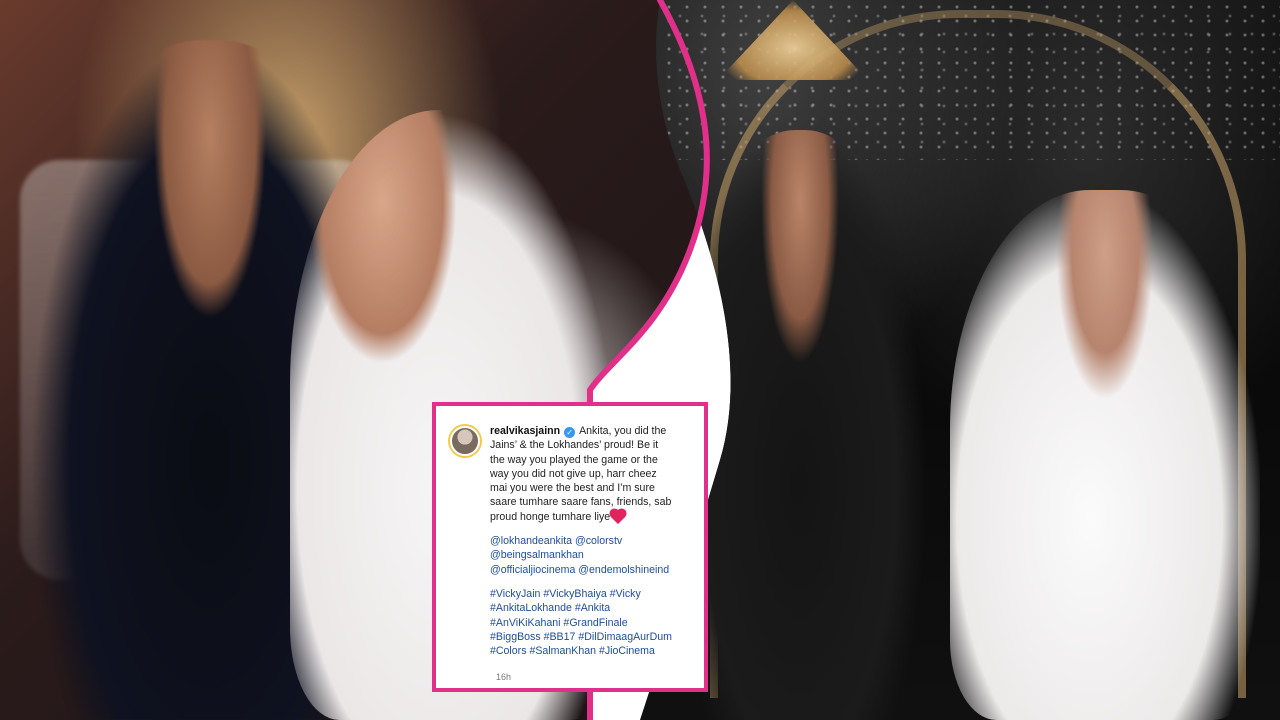 The width and height of the screenshot is (1280, 720). I want to click on caption-line-5: saare tumhare saare fans, friends, sab, so click(581, 502).